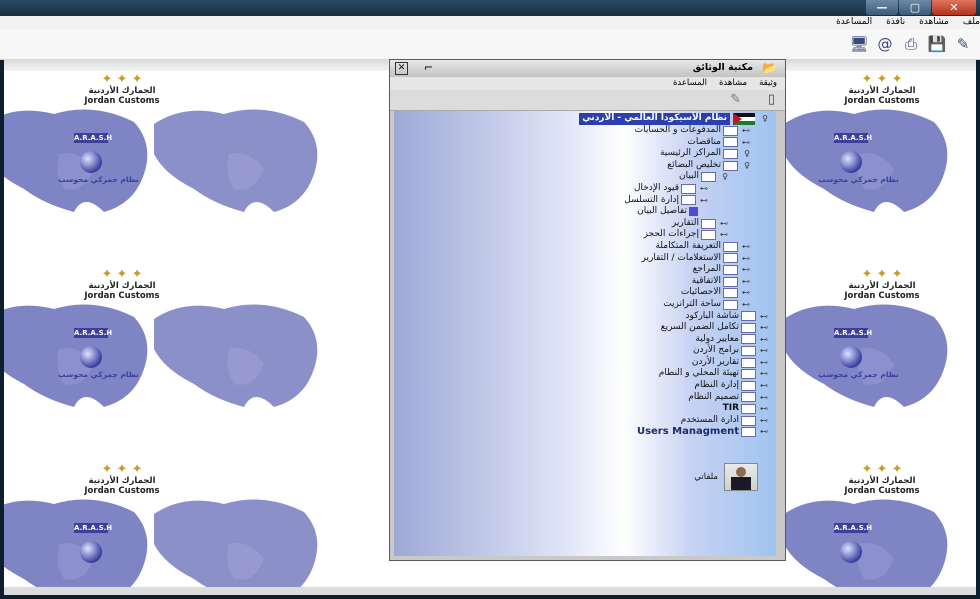 This screenshot has height=599, width=980. I want to click on tree-item: ⊶ إدارة النظام, so click(673, 386).